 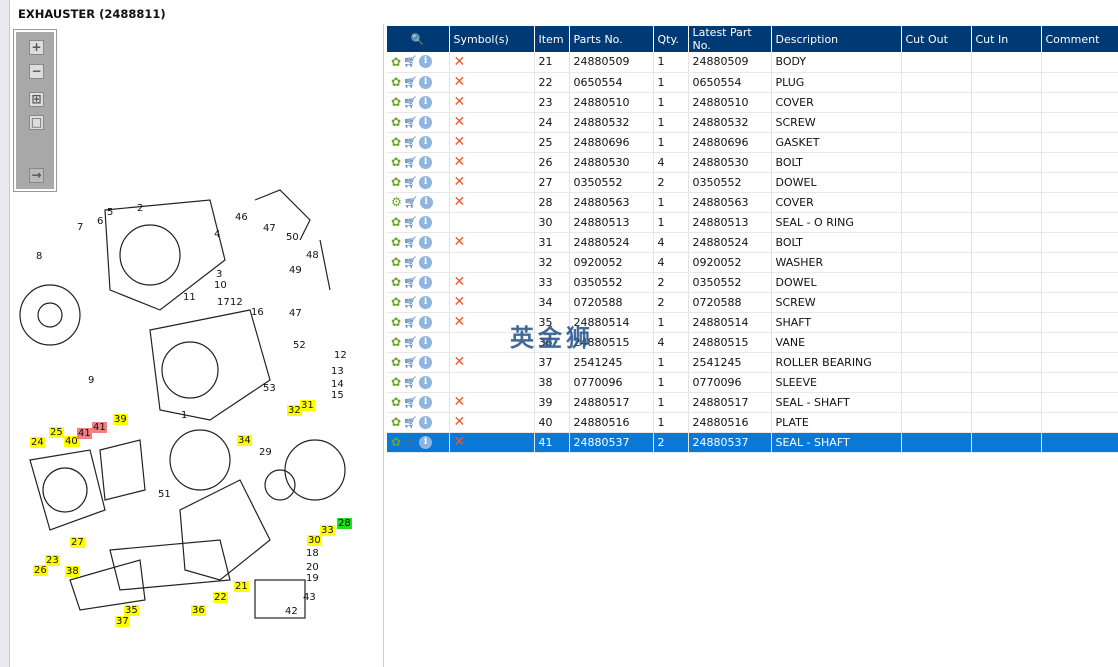 What do you see at coordinates (307, 405) in the screenshot?
I see `callout-31: 31` at bounding box center [307, 405].